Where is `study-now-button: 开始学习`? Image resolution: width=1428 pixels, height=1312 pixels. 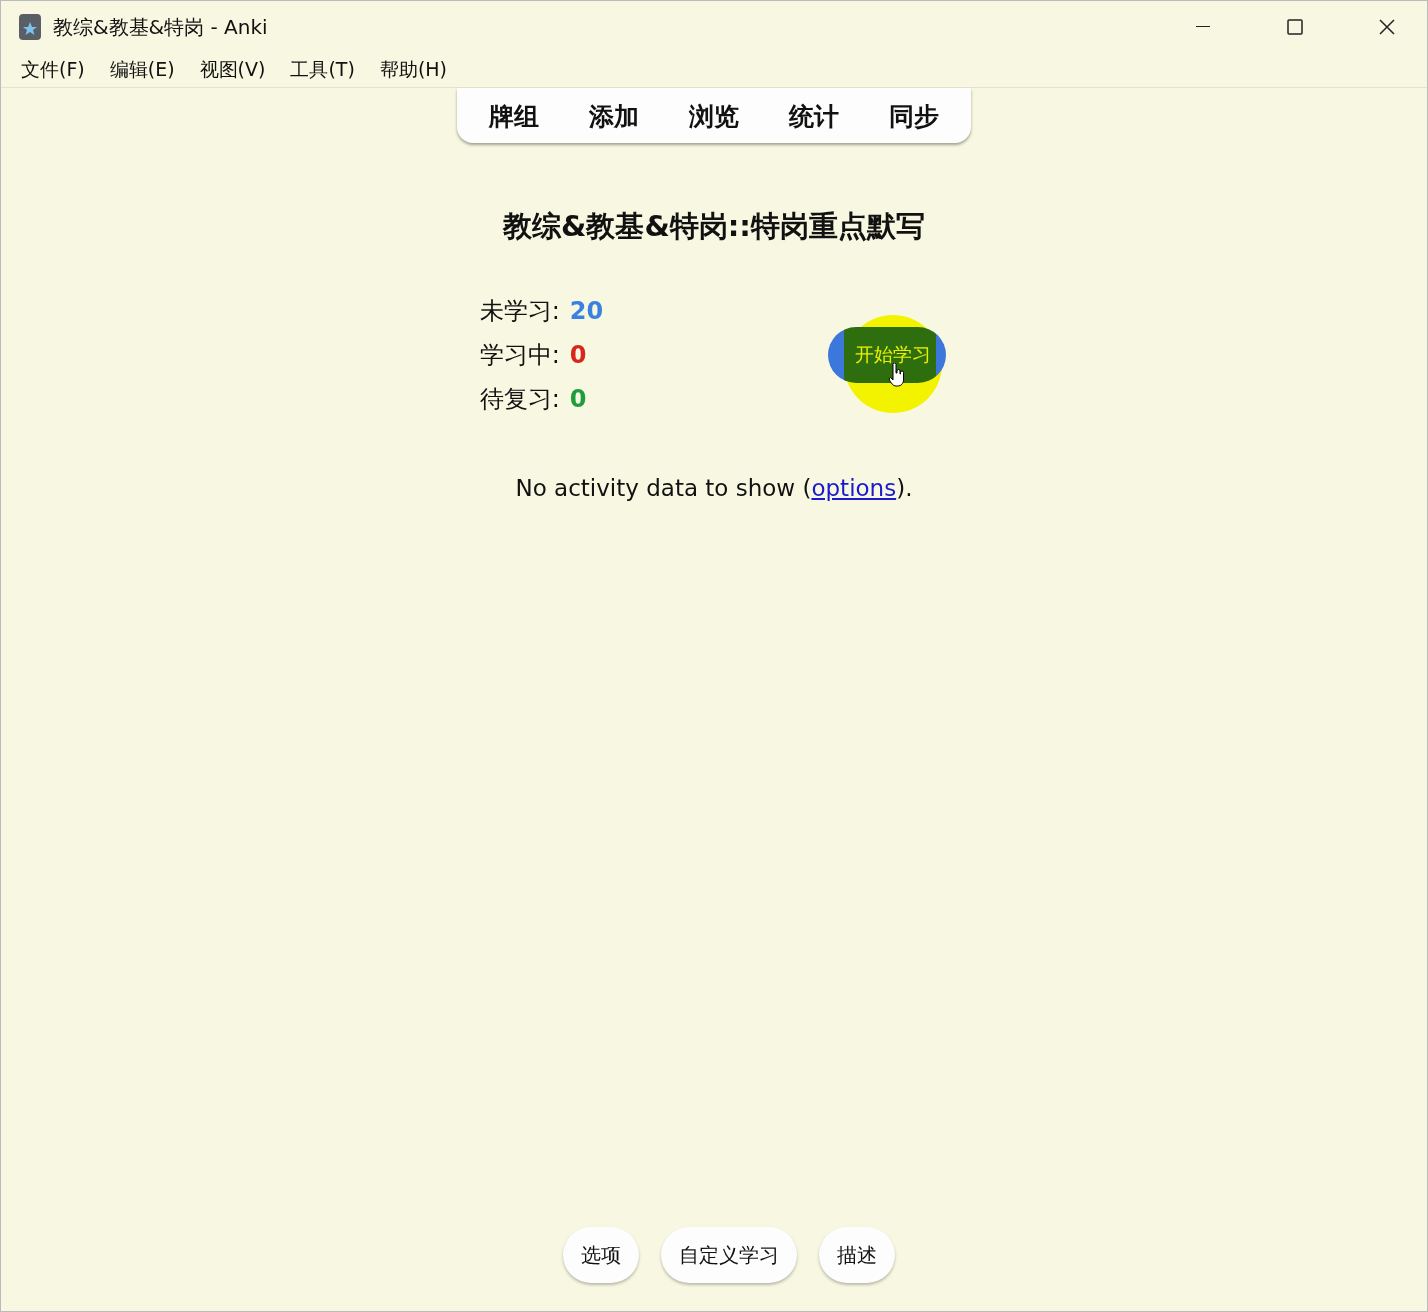
study-now-button: 开始学习 is located at coordinates (887, 355).